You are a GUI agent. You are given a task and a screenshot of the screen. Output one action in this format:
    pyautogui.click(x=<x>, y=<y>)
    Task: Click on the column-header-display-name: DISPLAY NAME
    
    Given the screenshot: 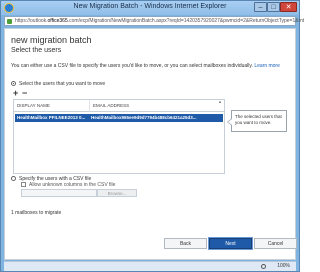 What is the action you would take?
    pyautogui.click(x=52, y=106)
    